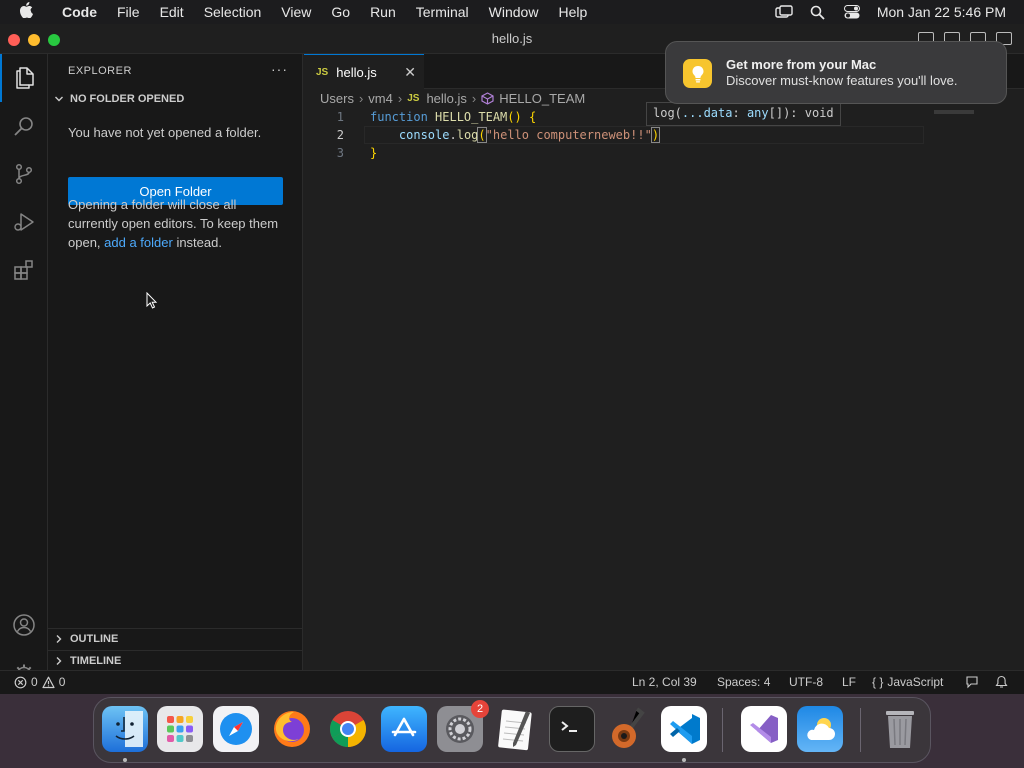  Describe the element at coordinates (24, 270) in the screenshot. I see `extensions-icon` at that location.